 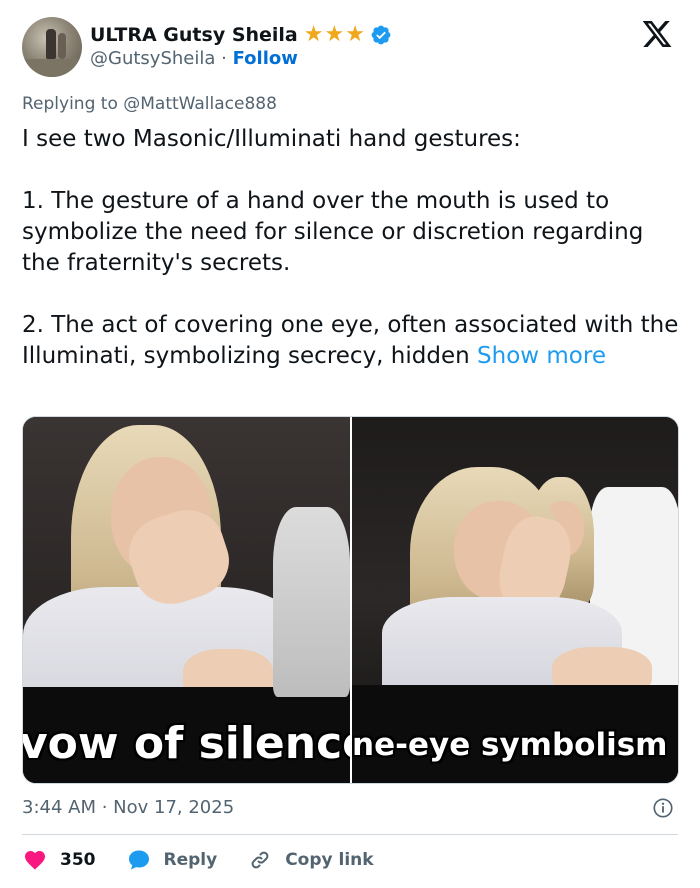 What do you see at coordinates (52, 47) in the screenshot?
I see `avatar` at bounding box center [52, 47].